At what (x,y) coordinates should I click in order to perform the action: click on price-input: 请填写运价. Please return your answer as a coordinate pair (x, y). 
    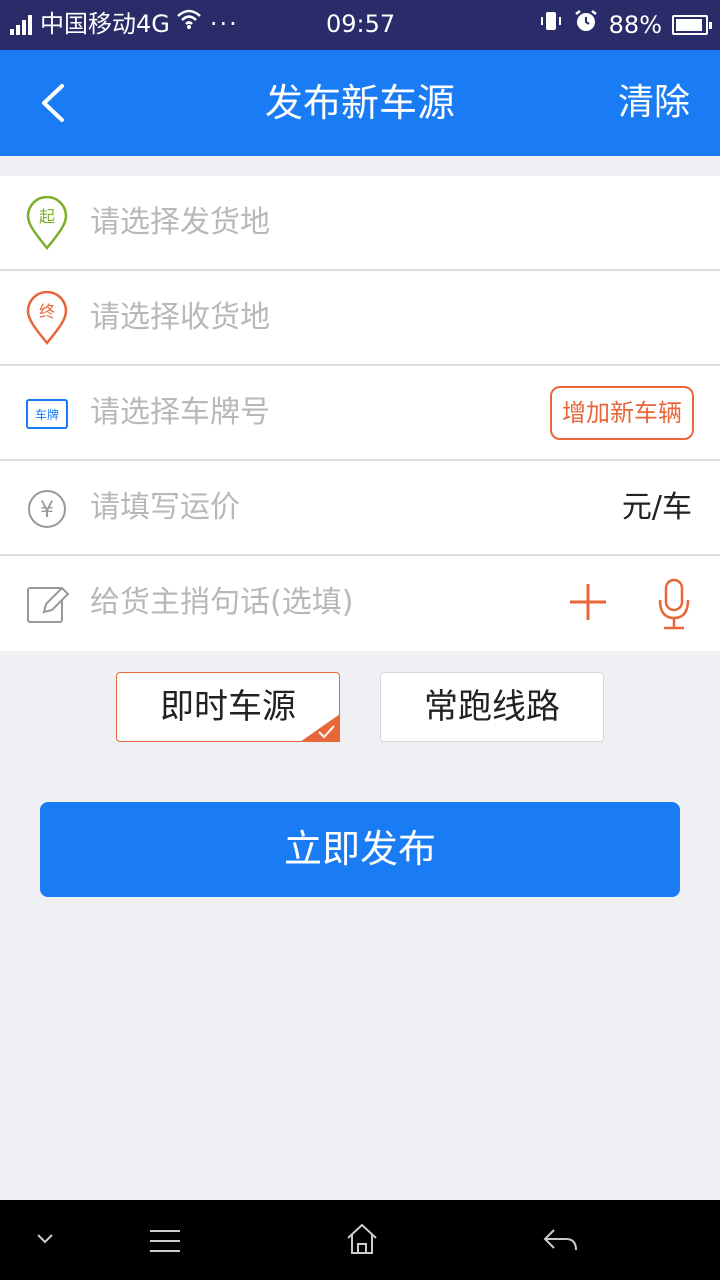
    Looking at the image, I should click on (165, 508).